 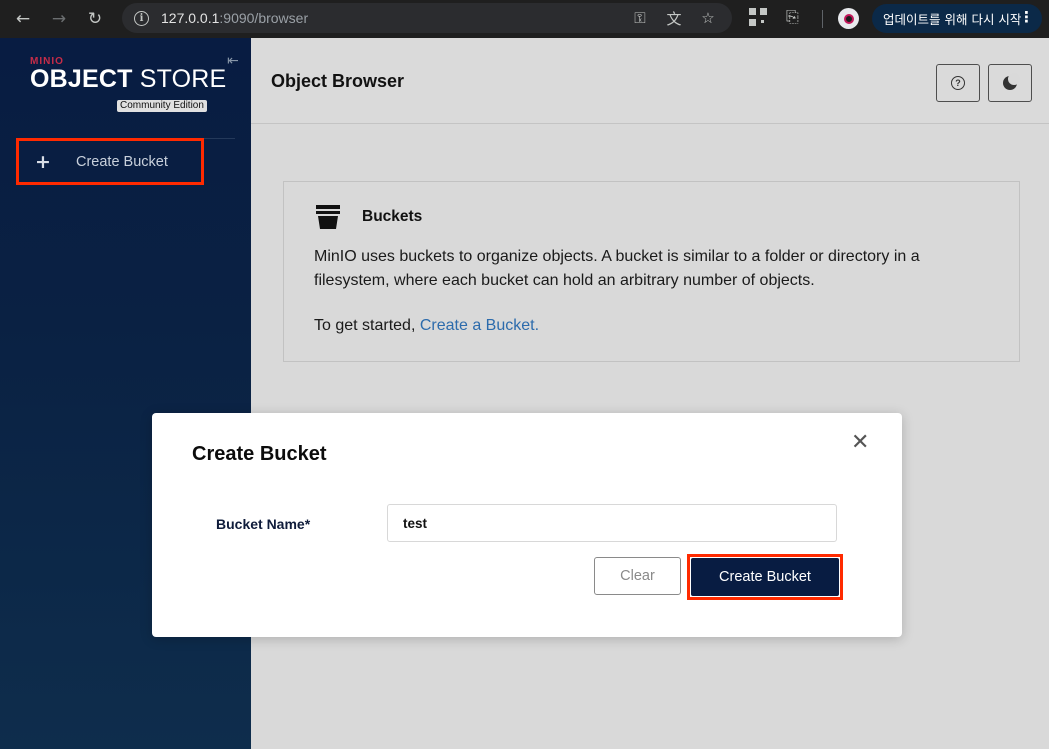 I want to click on help-icon: ?, so click(x=958, y=83).